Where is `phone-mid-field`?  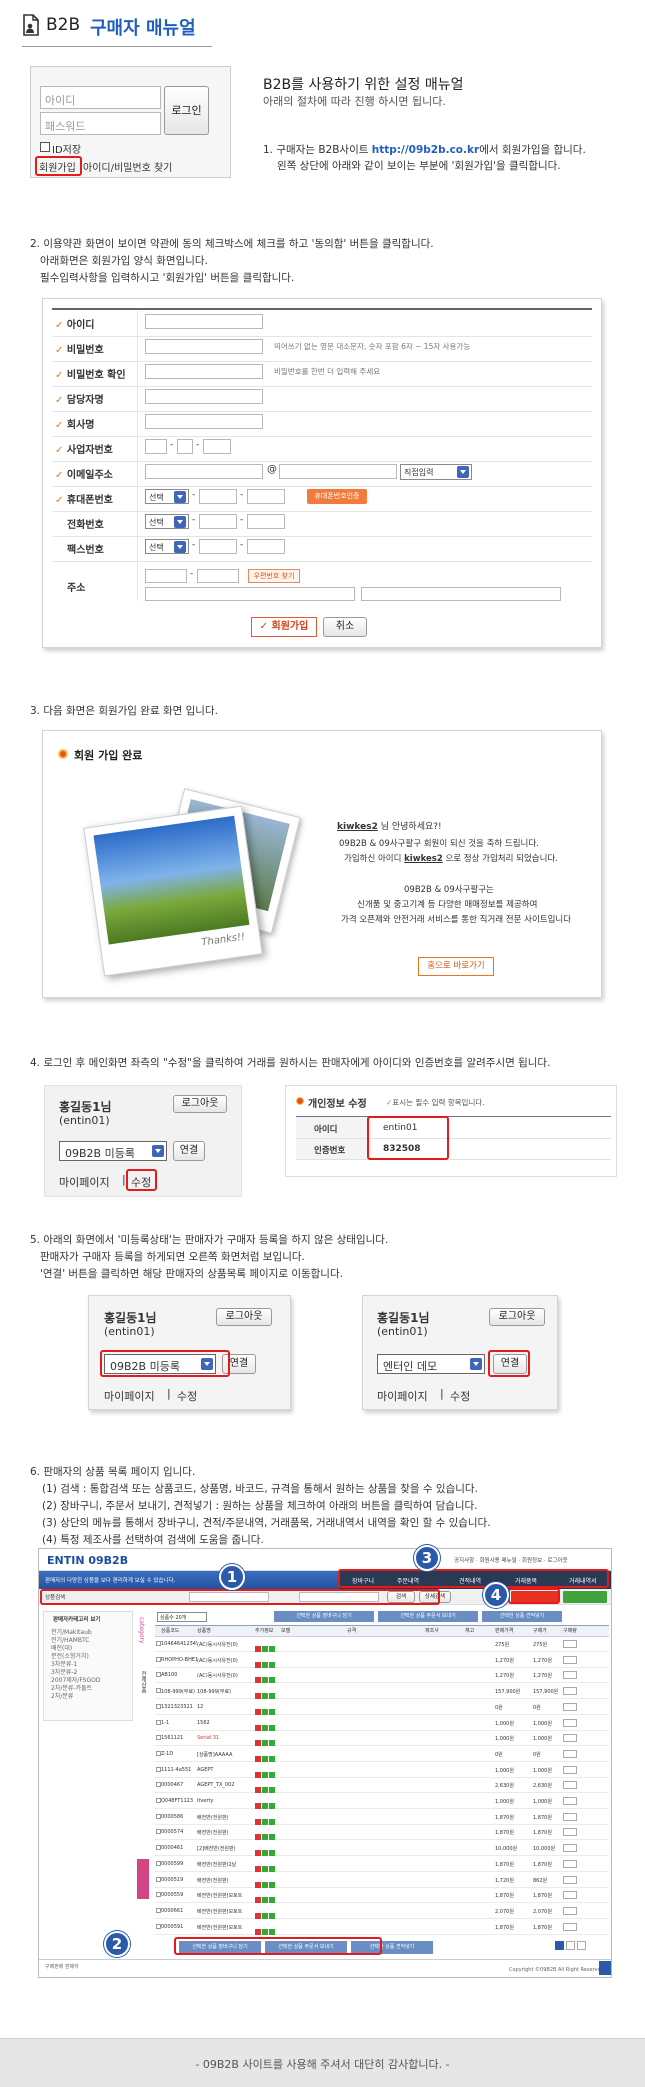
phone-mid-field is located at coordinates (218, 521).